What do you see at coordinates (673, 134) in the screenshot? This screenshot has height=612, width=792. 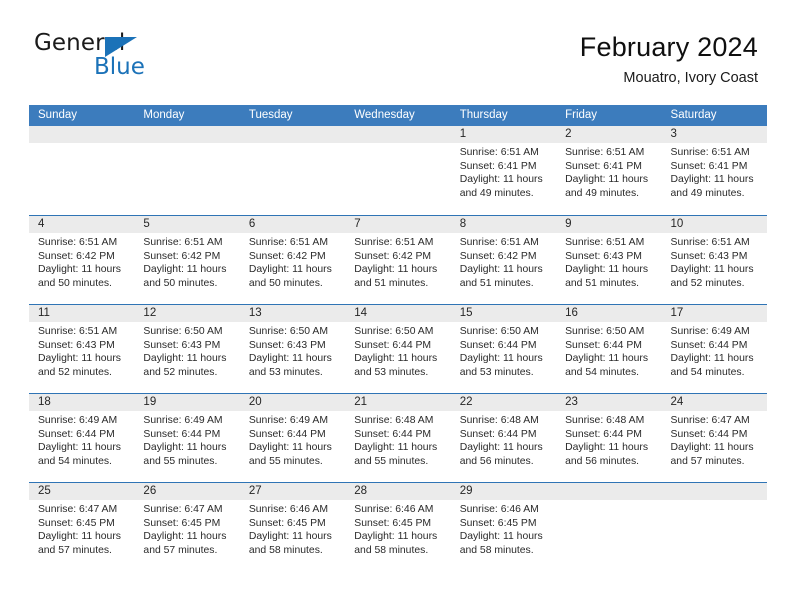 I see `day-number: 3` at bounding box center [673, 134].